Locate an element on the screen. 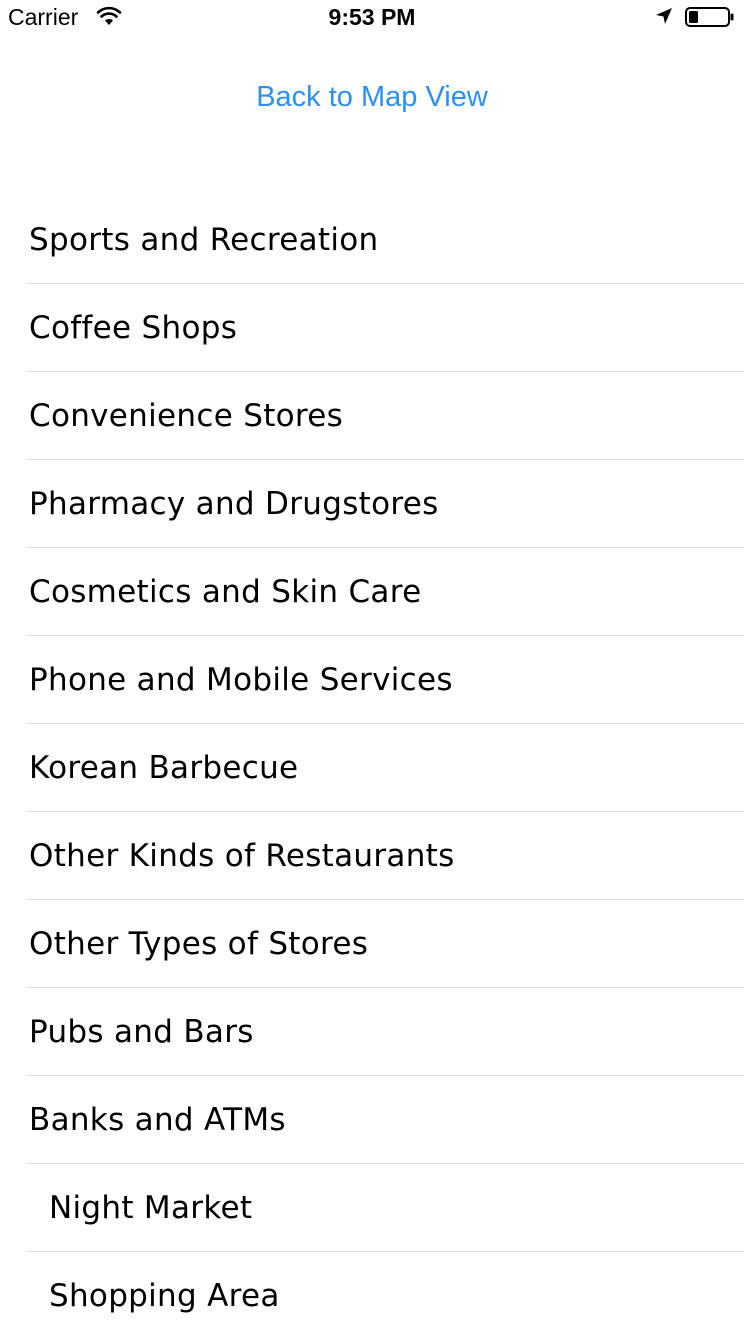 The height and width of the screenshot is (1328, 744). category-item-shopping-area: Shopping Area is located at coordinates (372, 1290).